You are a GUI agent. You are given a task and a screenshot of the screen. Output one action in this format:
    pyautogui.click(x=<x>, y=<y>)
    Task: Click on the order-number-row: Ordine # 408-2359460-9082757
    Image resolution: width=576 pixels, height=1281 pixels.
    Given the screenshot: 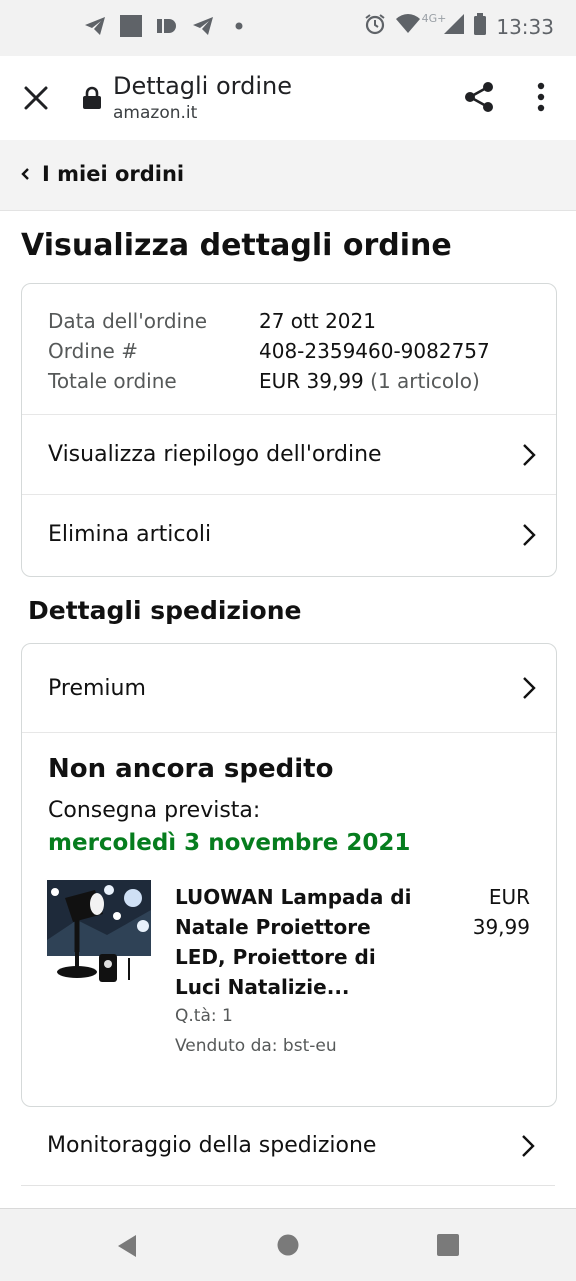 What is the action you would take?
    pyautogui.click(x=269, y=351)
    